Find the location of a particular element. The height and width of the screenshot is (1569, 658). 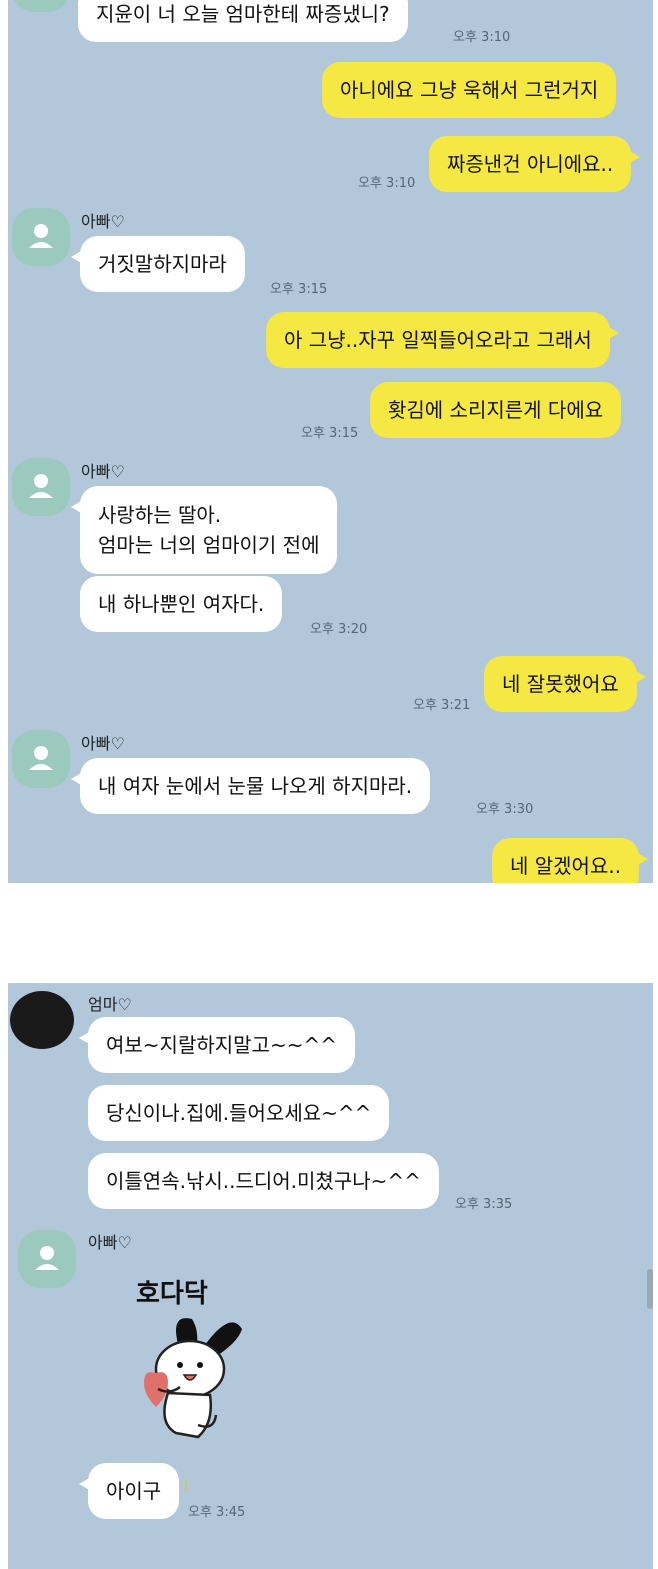

message-bubble-outgoing: 홧김에 소리지른게 다에요 is located at coordinates (496, 410).